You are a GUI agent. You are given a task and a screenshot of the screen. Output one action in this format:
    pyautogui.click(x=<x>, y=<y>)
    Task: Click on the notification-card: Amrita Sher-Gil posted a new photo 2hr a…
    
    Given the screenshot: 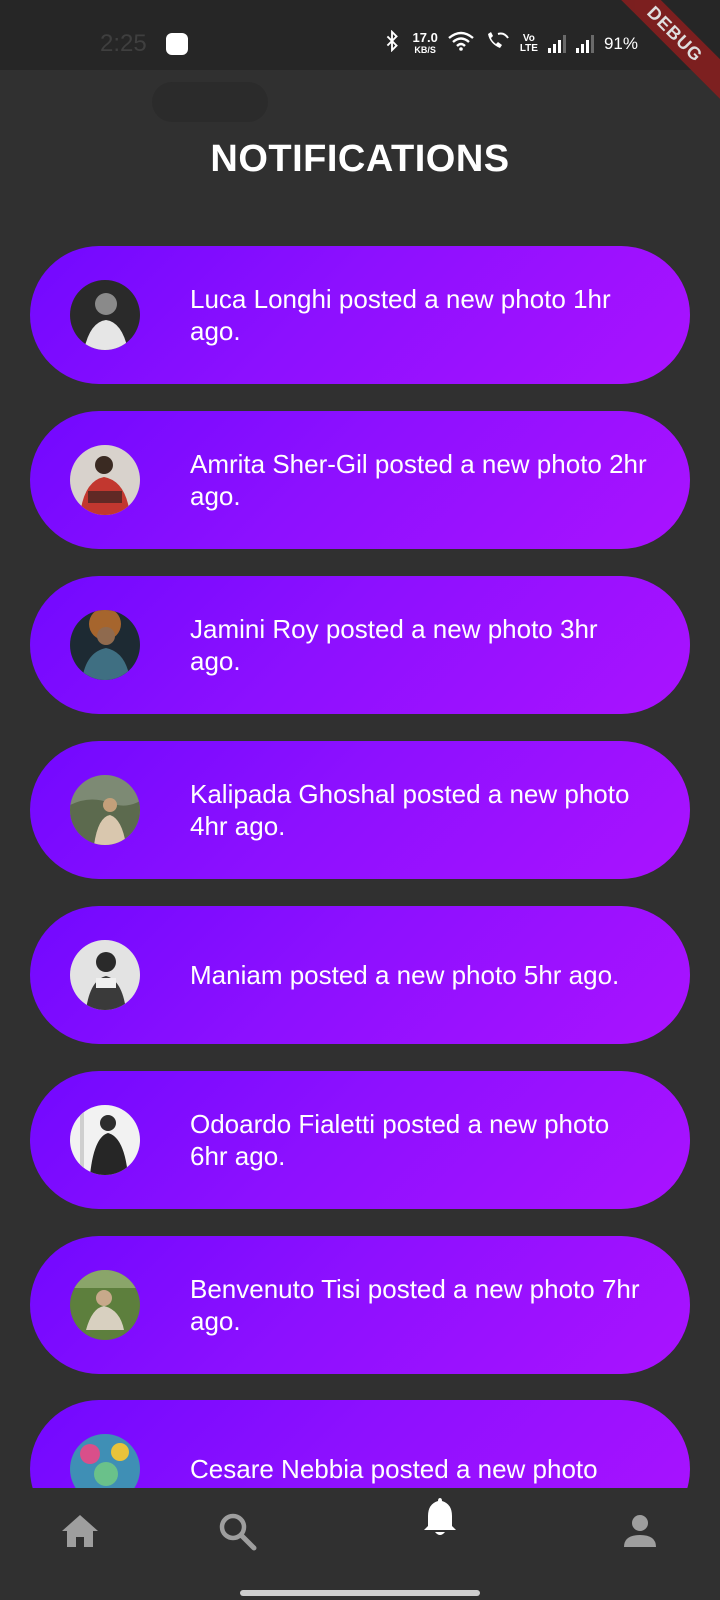 What is the action you would take?
    pyautogui.click(x=360, y=480)
    